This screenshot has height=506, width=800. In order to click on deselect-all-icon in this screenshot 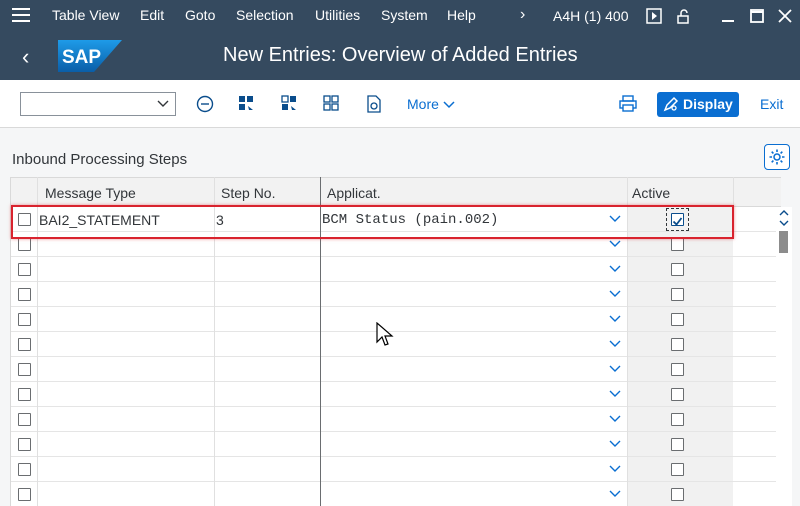, I will do `click(332, 104)`.